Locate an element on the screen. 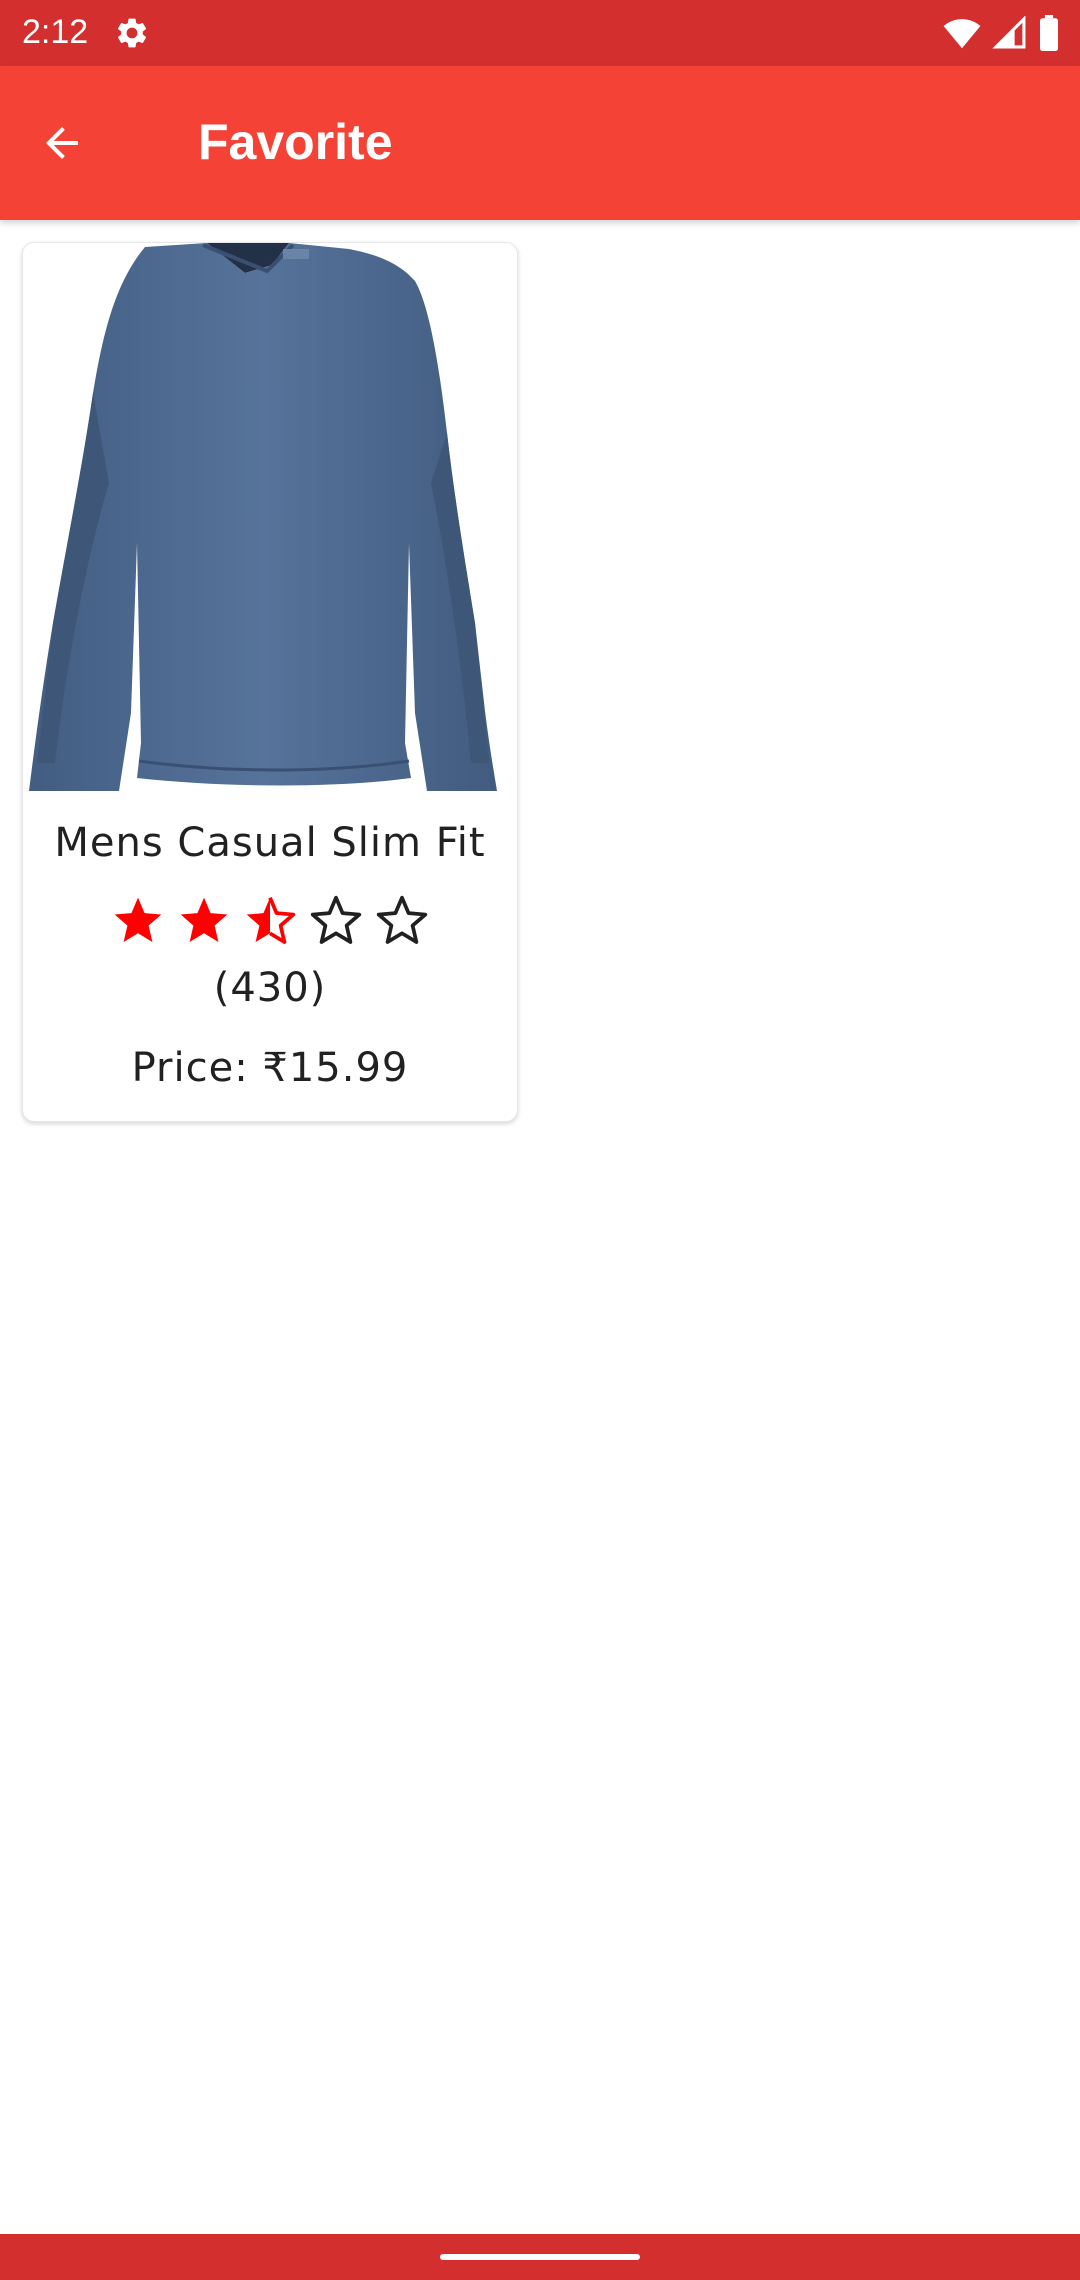  product-price: Price: ₹15.99 is located at coordinates (270, 1068).